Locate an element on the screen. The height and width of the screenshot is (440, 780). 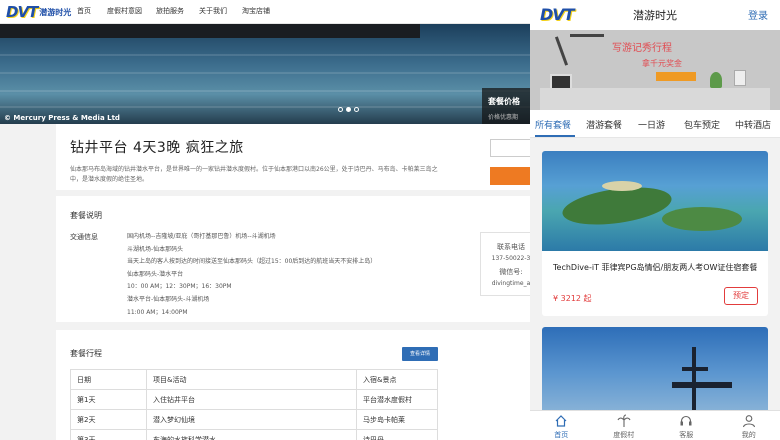
nav-resorts: 度假村意図 is located at coordinates (124, 11).